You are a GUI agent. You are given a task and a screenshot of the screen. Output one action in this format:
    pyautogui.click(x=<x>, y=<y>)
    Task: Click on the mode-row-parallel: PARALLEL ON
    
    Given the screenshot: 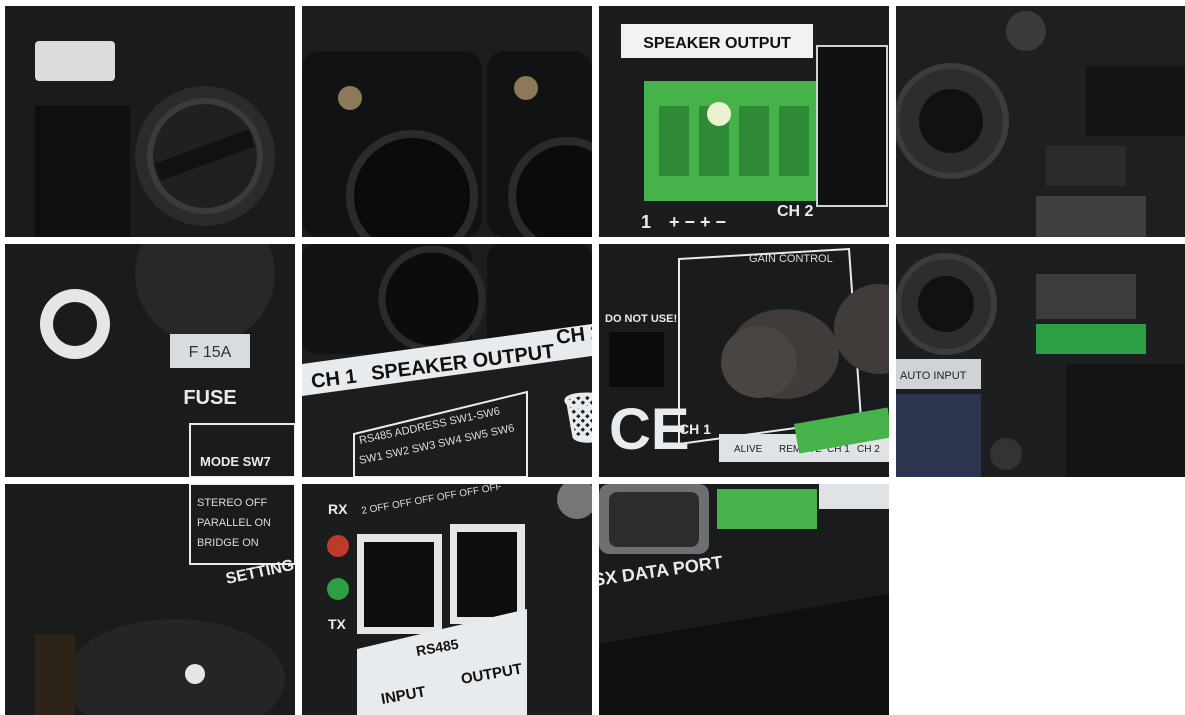 What is the action you would take?
    pyautogui.click(x=234, y=523)
    